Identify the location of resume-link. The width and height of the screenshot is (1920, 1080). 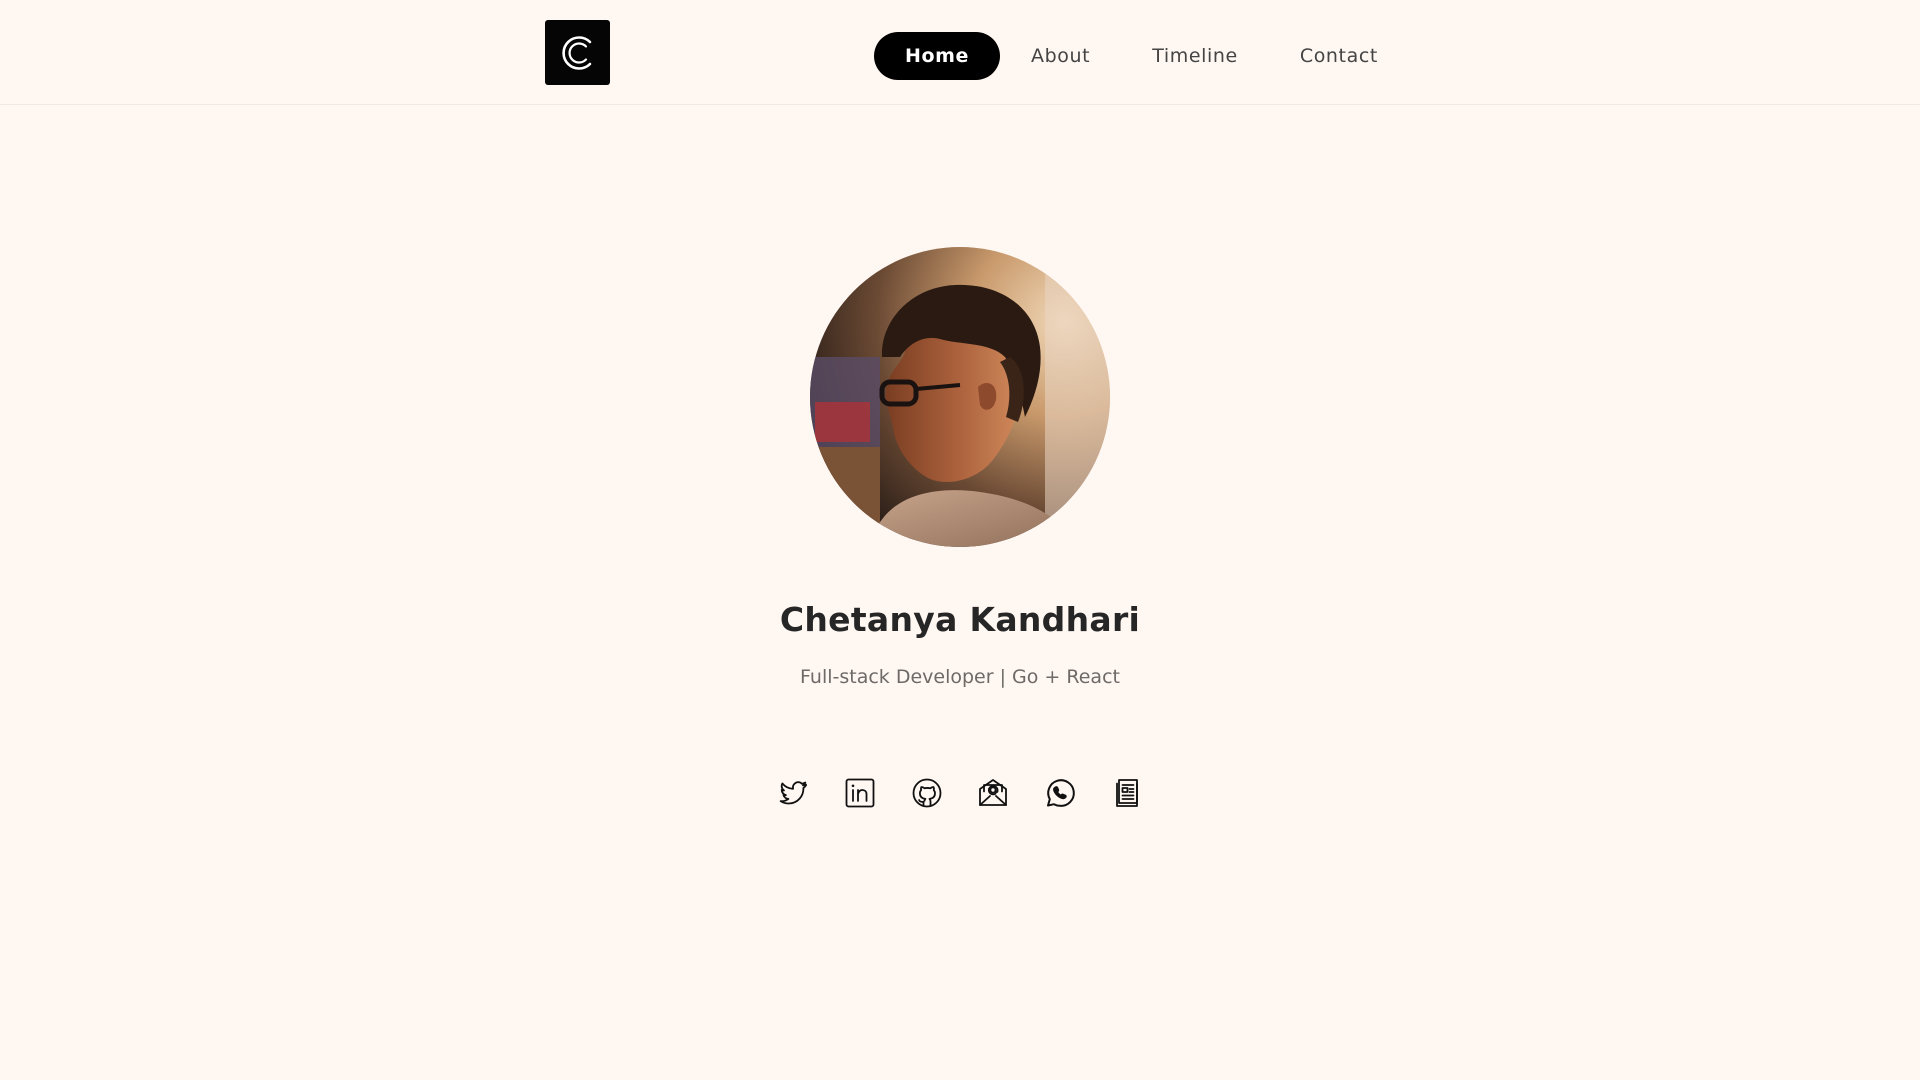
(1127, 793).